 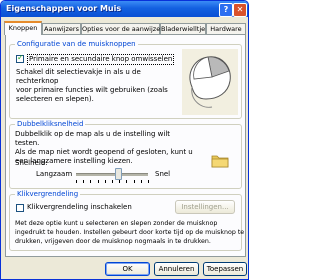 What do you see at coordinates (23, 28) in the screenshot?
I see `tab-knoppen: Knoppen` at bounding box center [23, 28].